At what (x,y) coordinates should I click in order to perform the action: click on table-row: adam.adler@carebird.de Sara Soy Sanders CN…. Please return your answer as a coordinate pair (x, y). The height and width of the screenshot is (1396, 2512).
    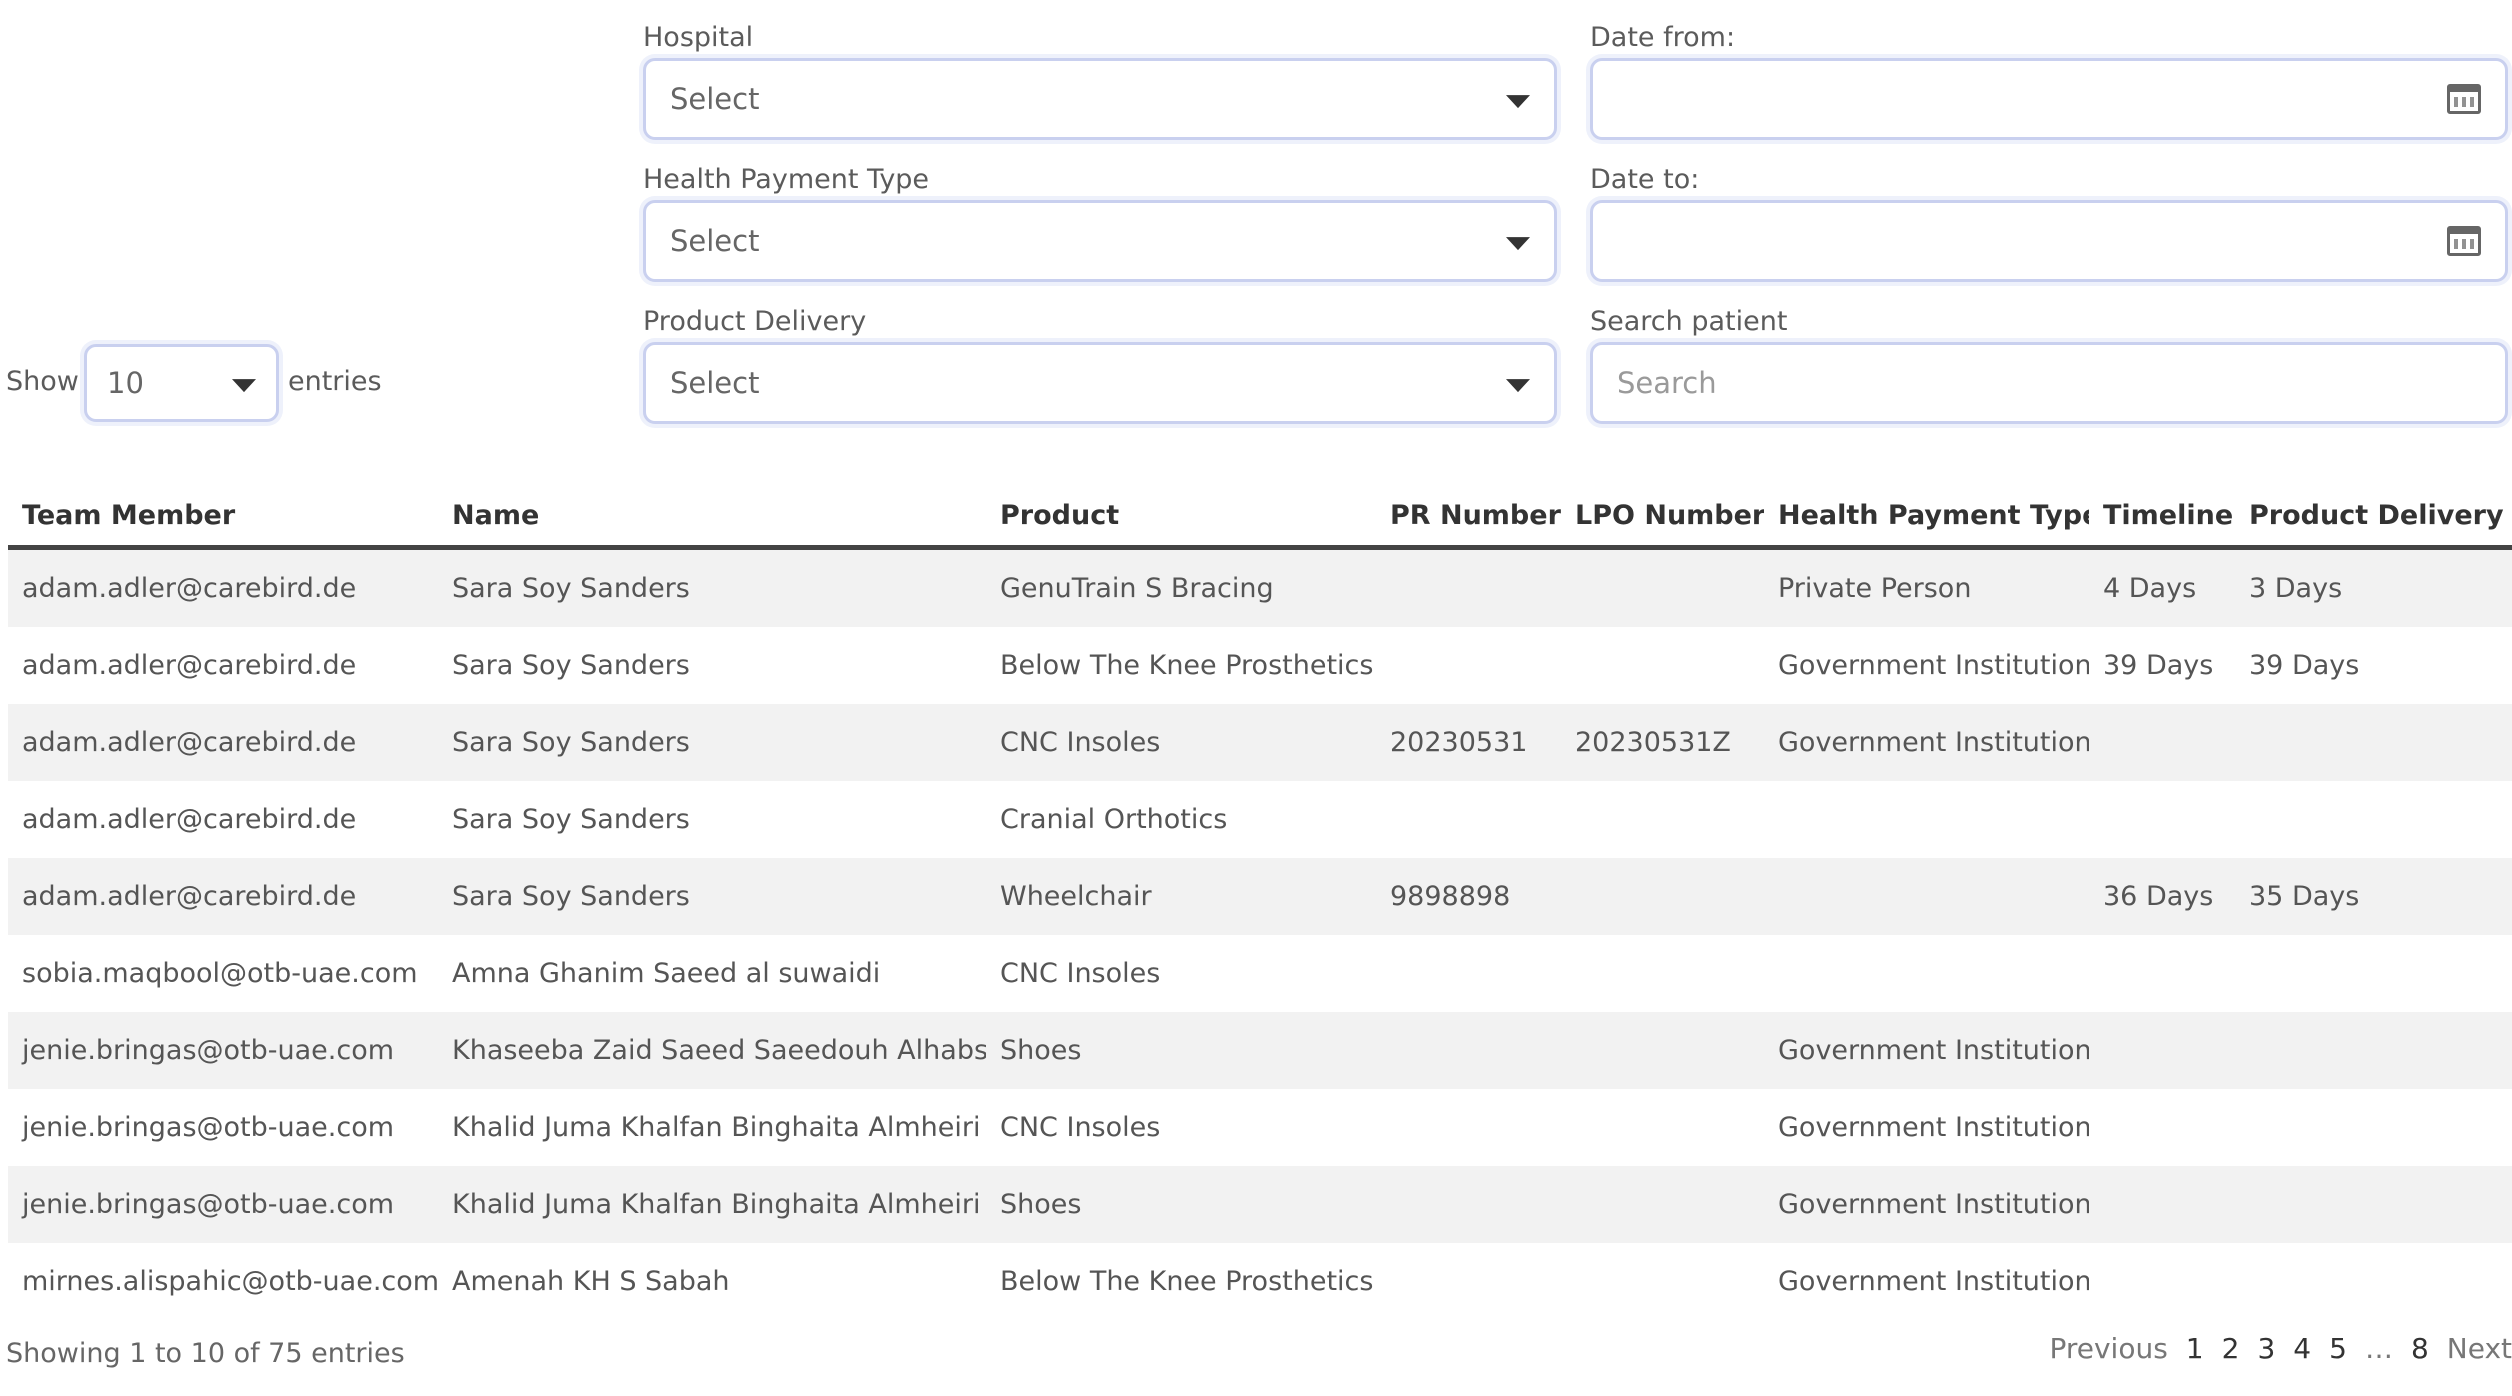
    Looking at the image, I should click on (1260, 742).